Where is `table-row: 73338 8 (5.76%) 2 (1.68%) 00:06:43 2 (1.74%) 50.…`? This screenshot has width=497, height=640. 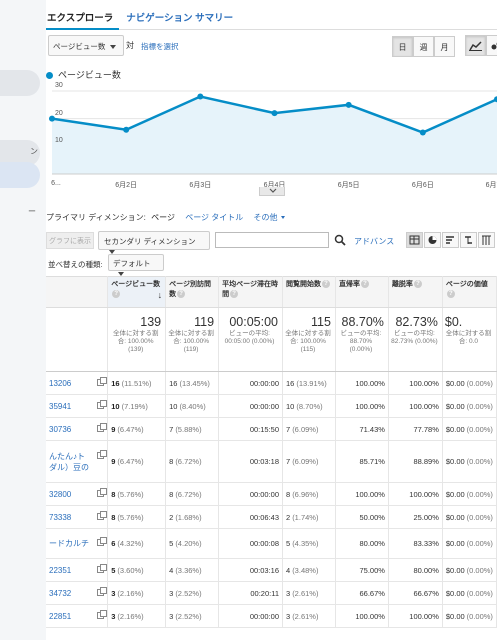
table-row: 73338 8 (5.76%) 2 (1.68%) 00:06:43 2 (1.74%) 50.… is located at coordinates (271, 517).